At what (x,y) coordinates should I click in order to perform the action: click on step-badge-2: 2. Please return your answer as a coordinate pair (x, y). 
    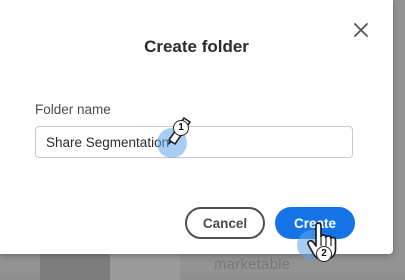
    Looking at the image, I should click on (324, 254).